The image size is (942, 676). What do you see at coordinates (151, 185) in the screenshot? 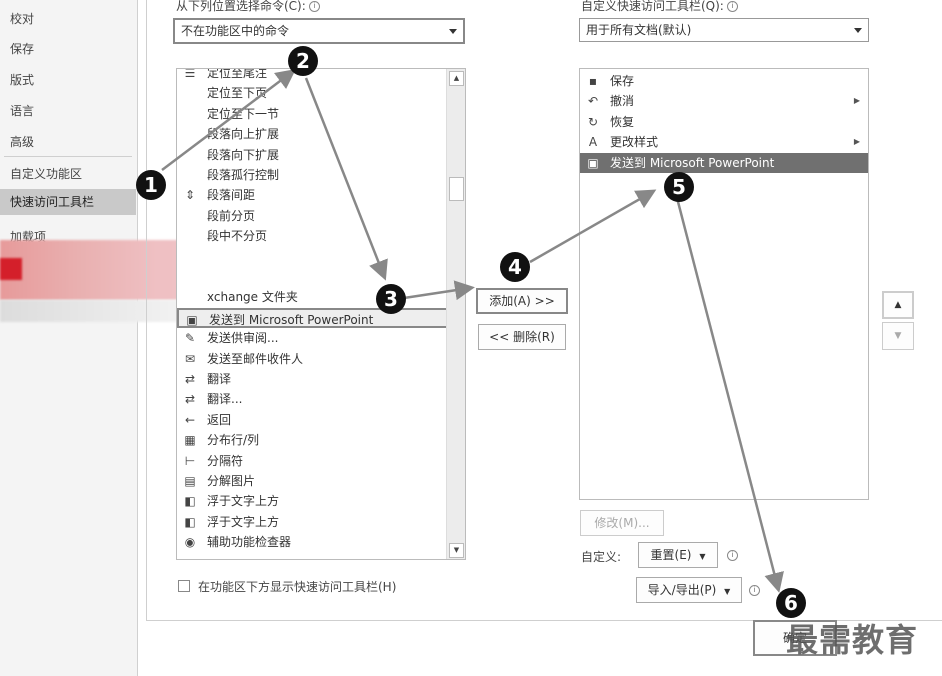
I see `step-1-marker: 1` at bounding box center [151, 185].